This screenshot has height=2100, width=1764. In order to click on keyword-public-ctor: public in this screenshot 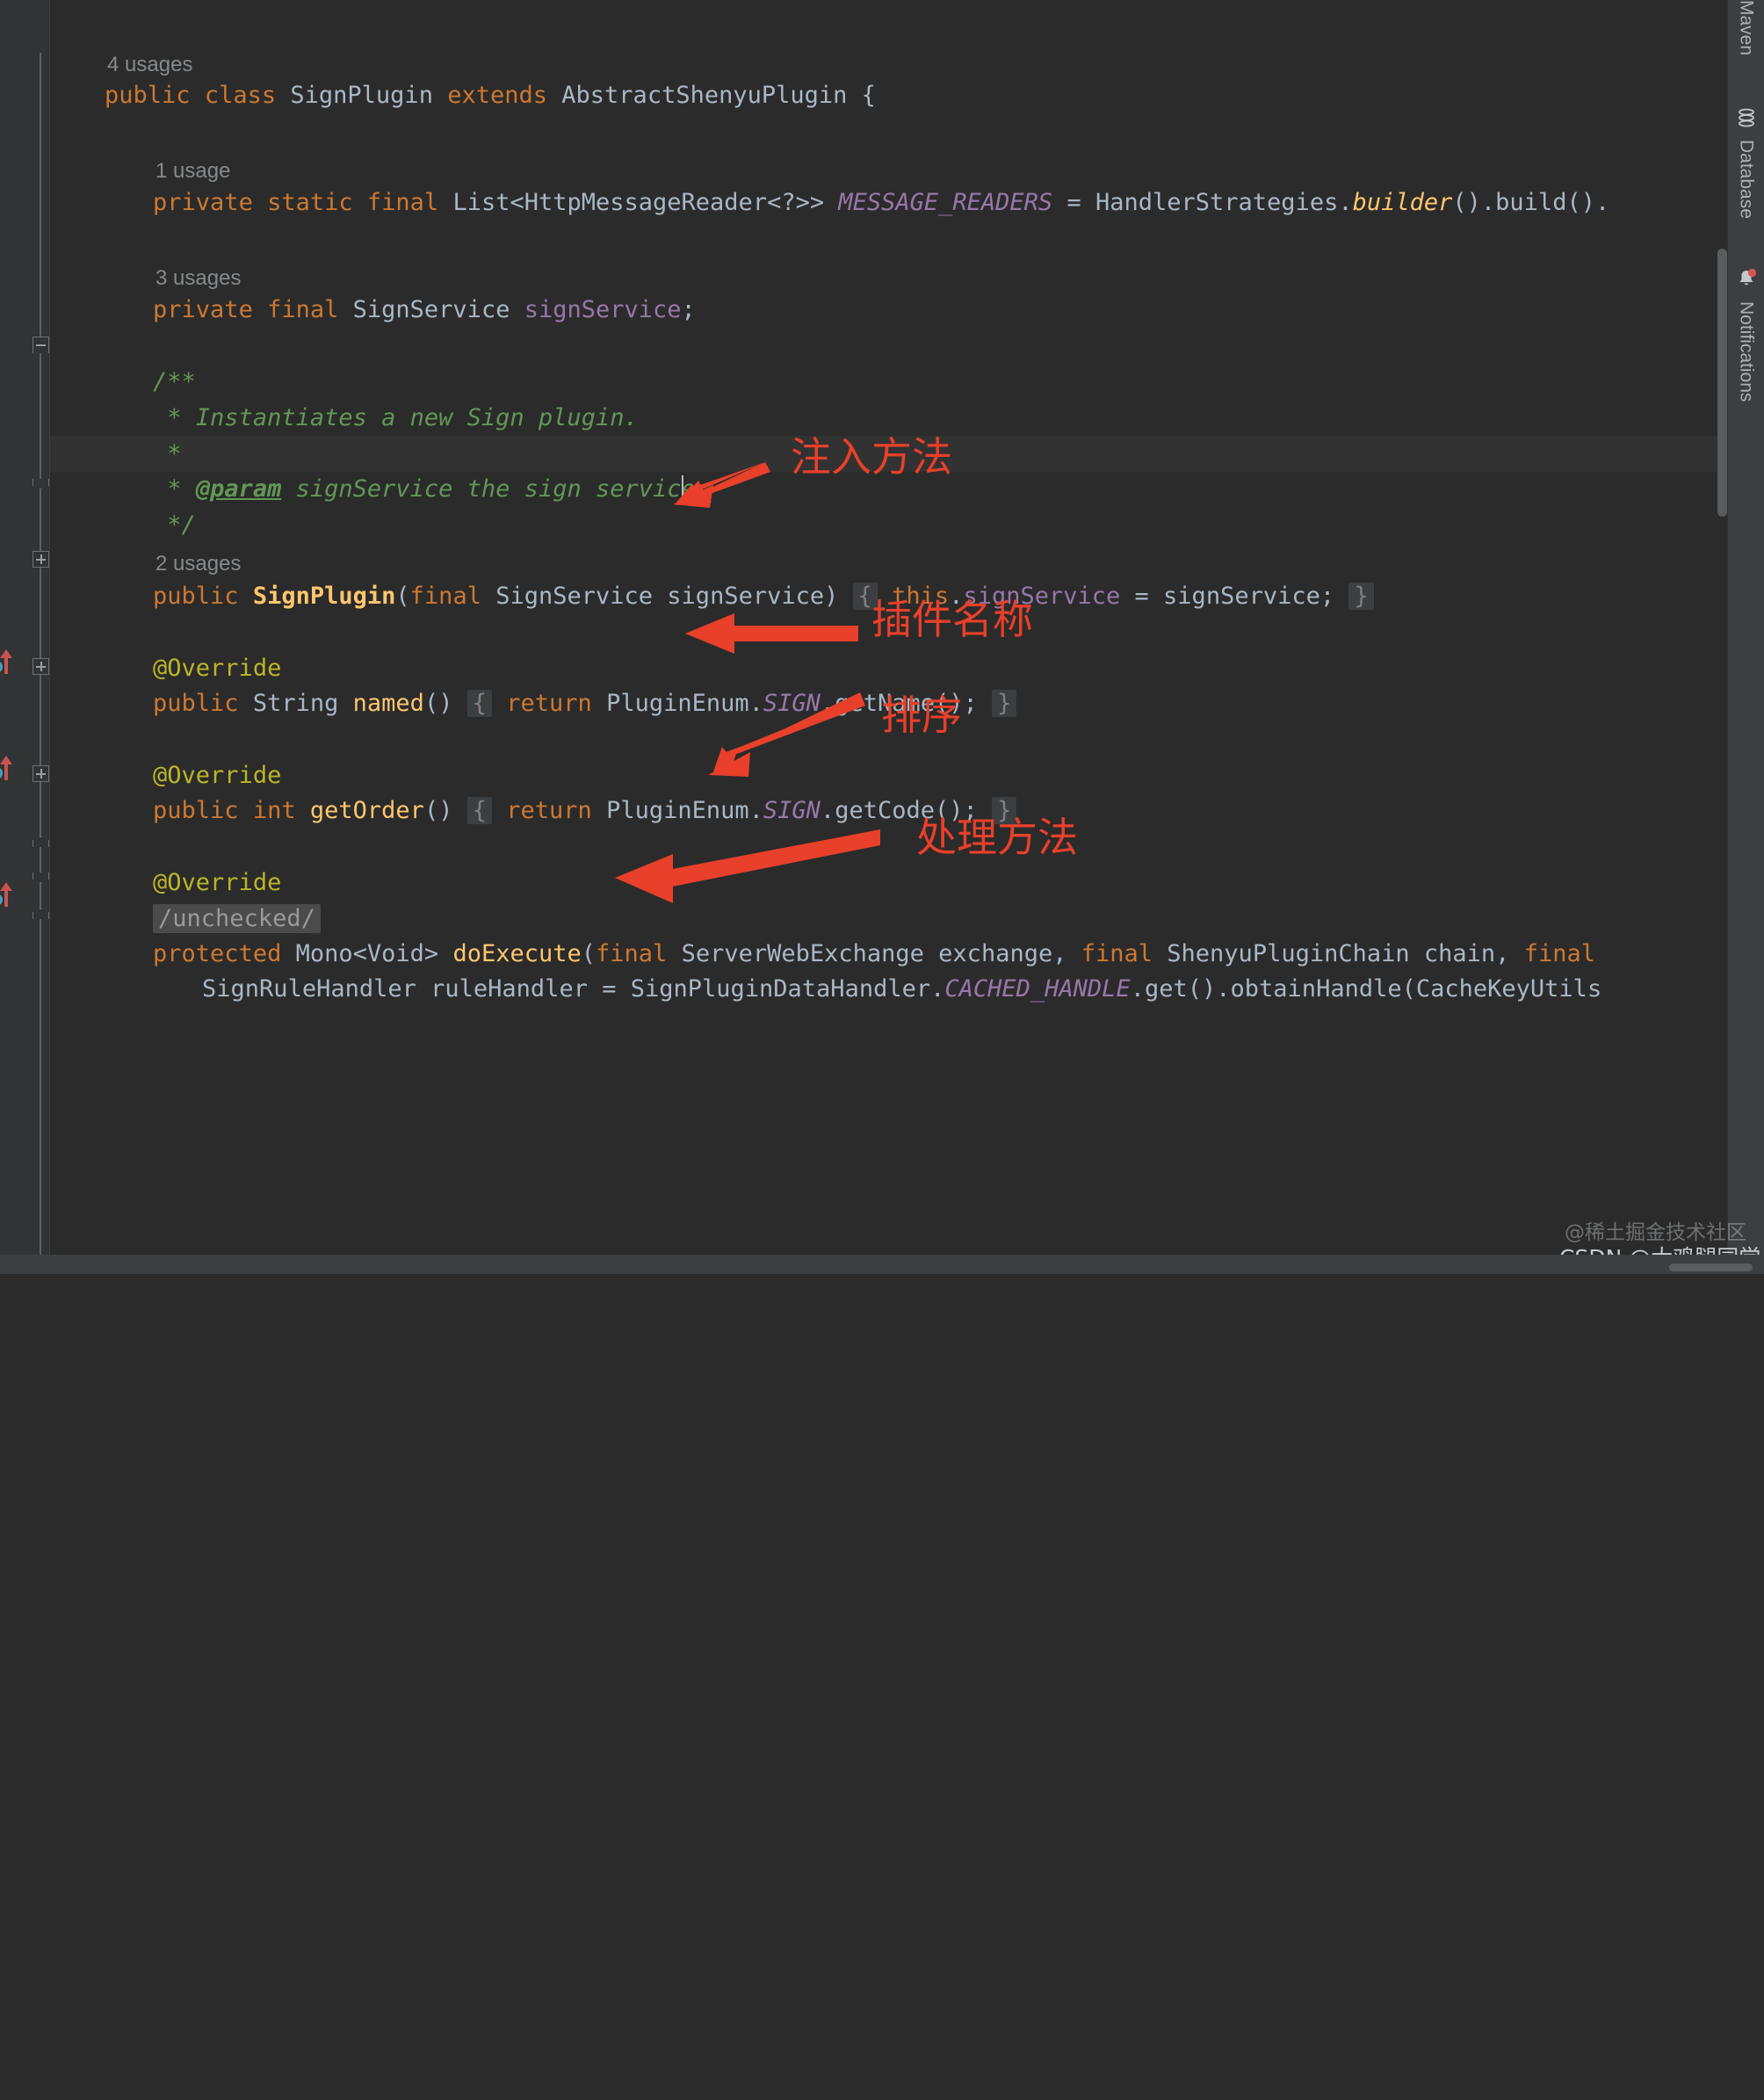, I will do `click(196, 596)`.